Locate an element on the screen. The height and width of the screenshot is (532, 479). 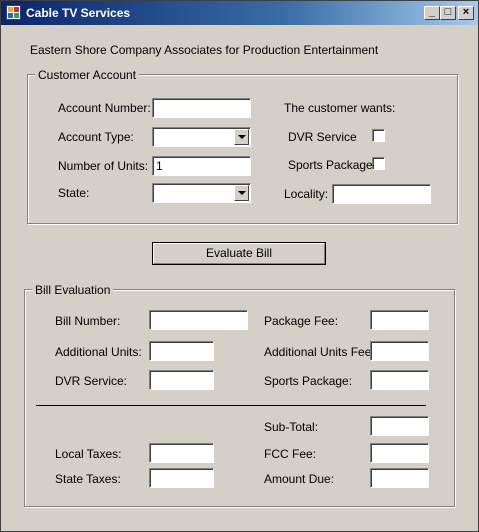
locality-label: Locality: is located at coordinates (306, 194).